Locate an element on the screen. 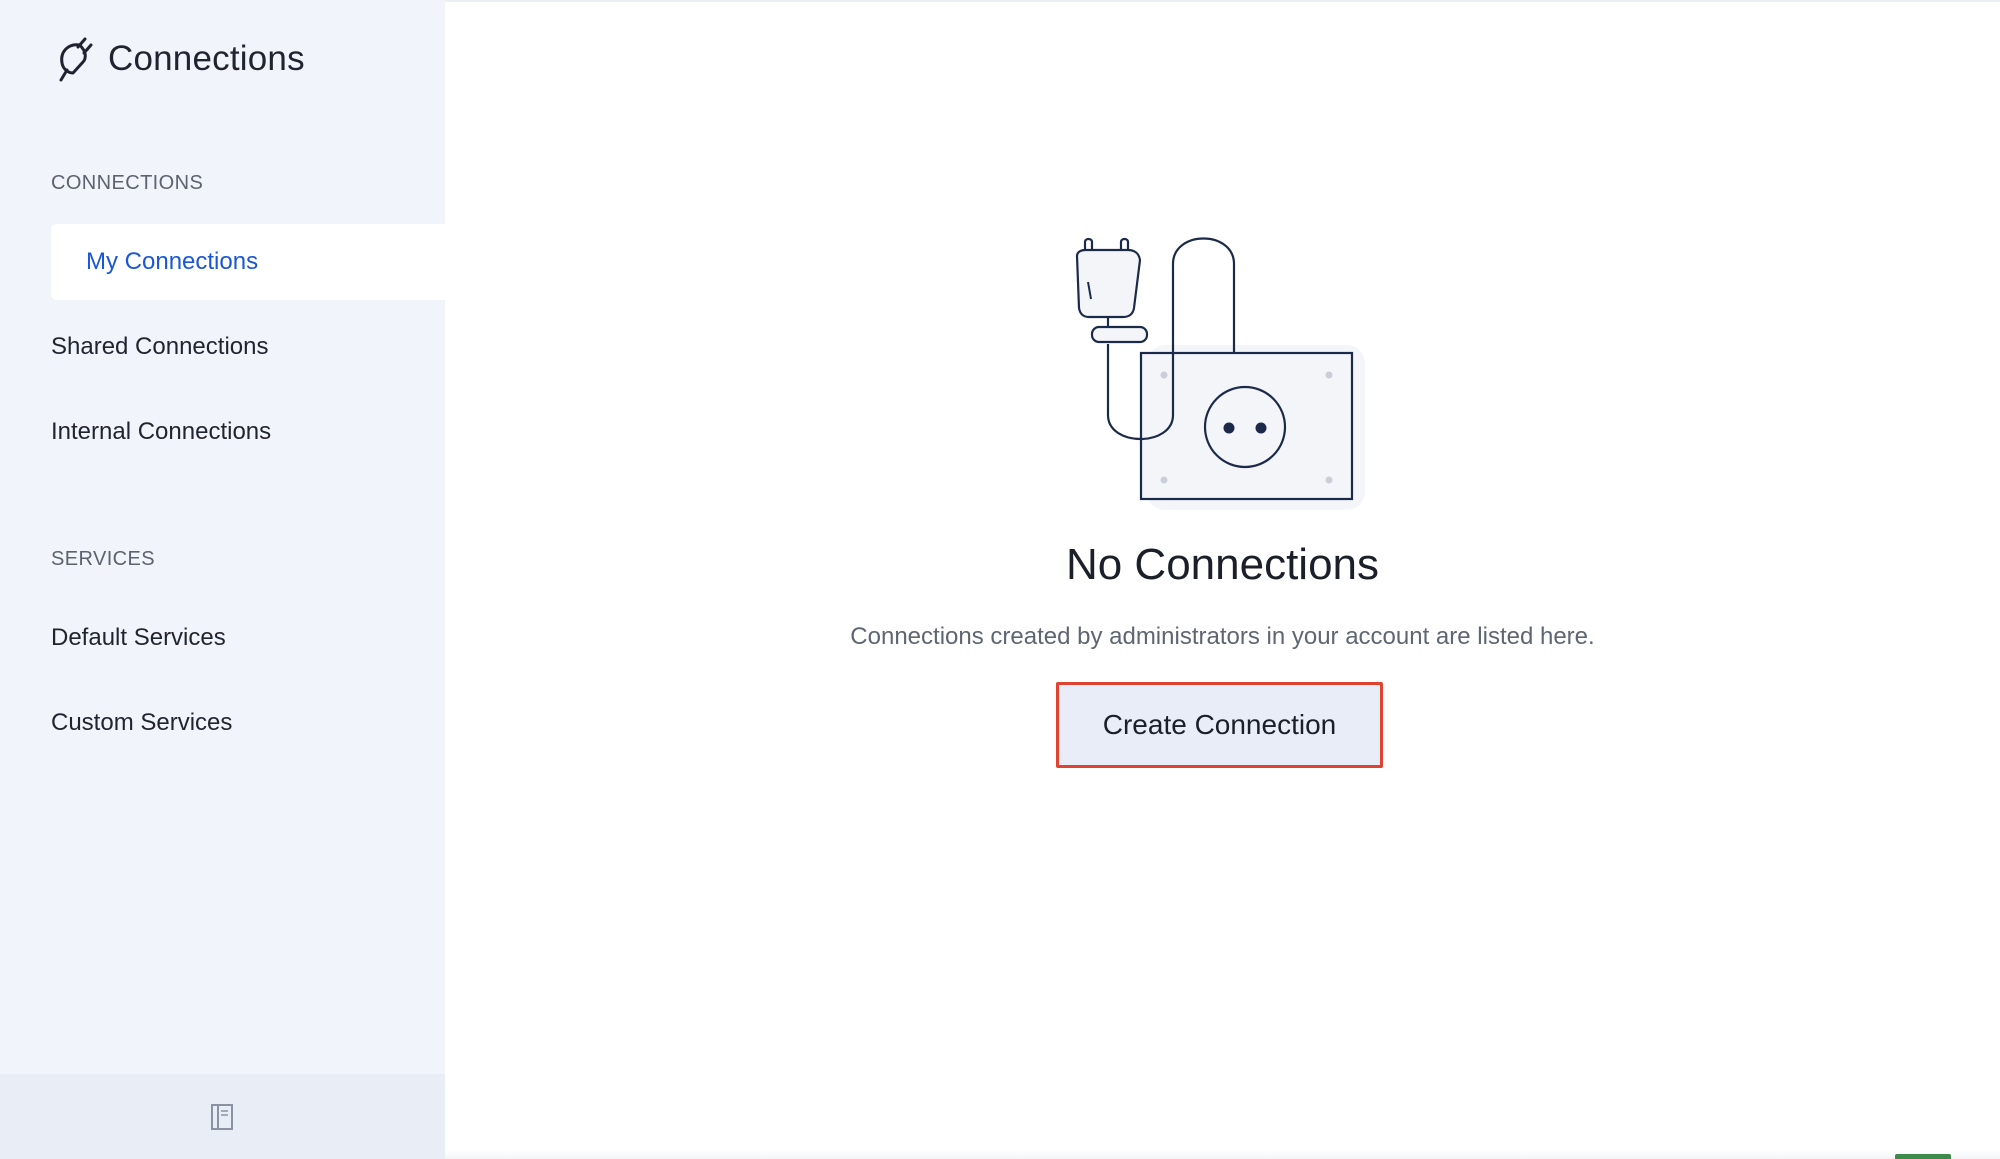  sidebar-footer is located at coordinates (222, 1116).